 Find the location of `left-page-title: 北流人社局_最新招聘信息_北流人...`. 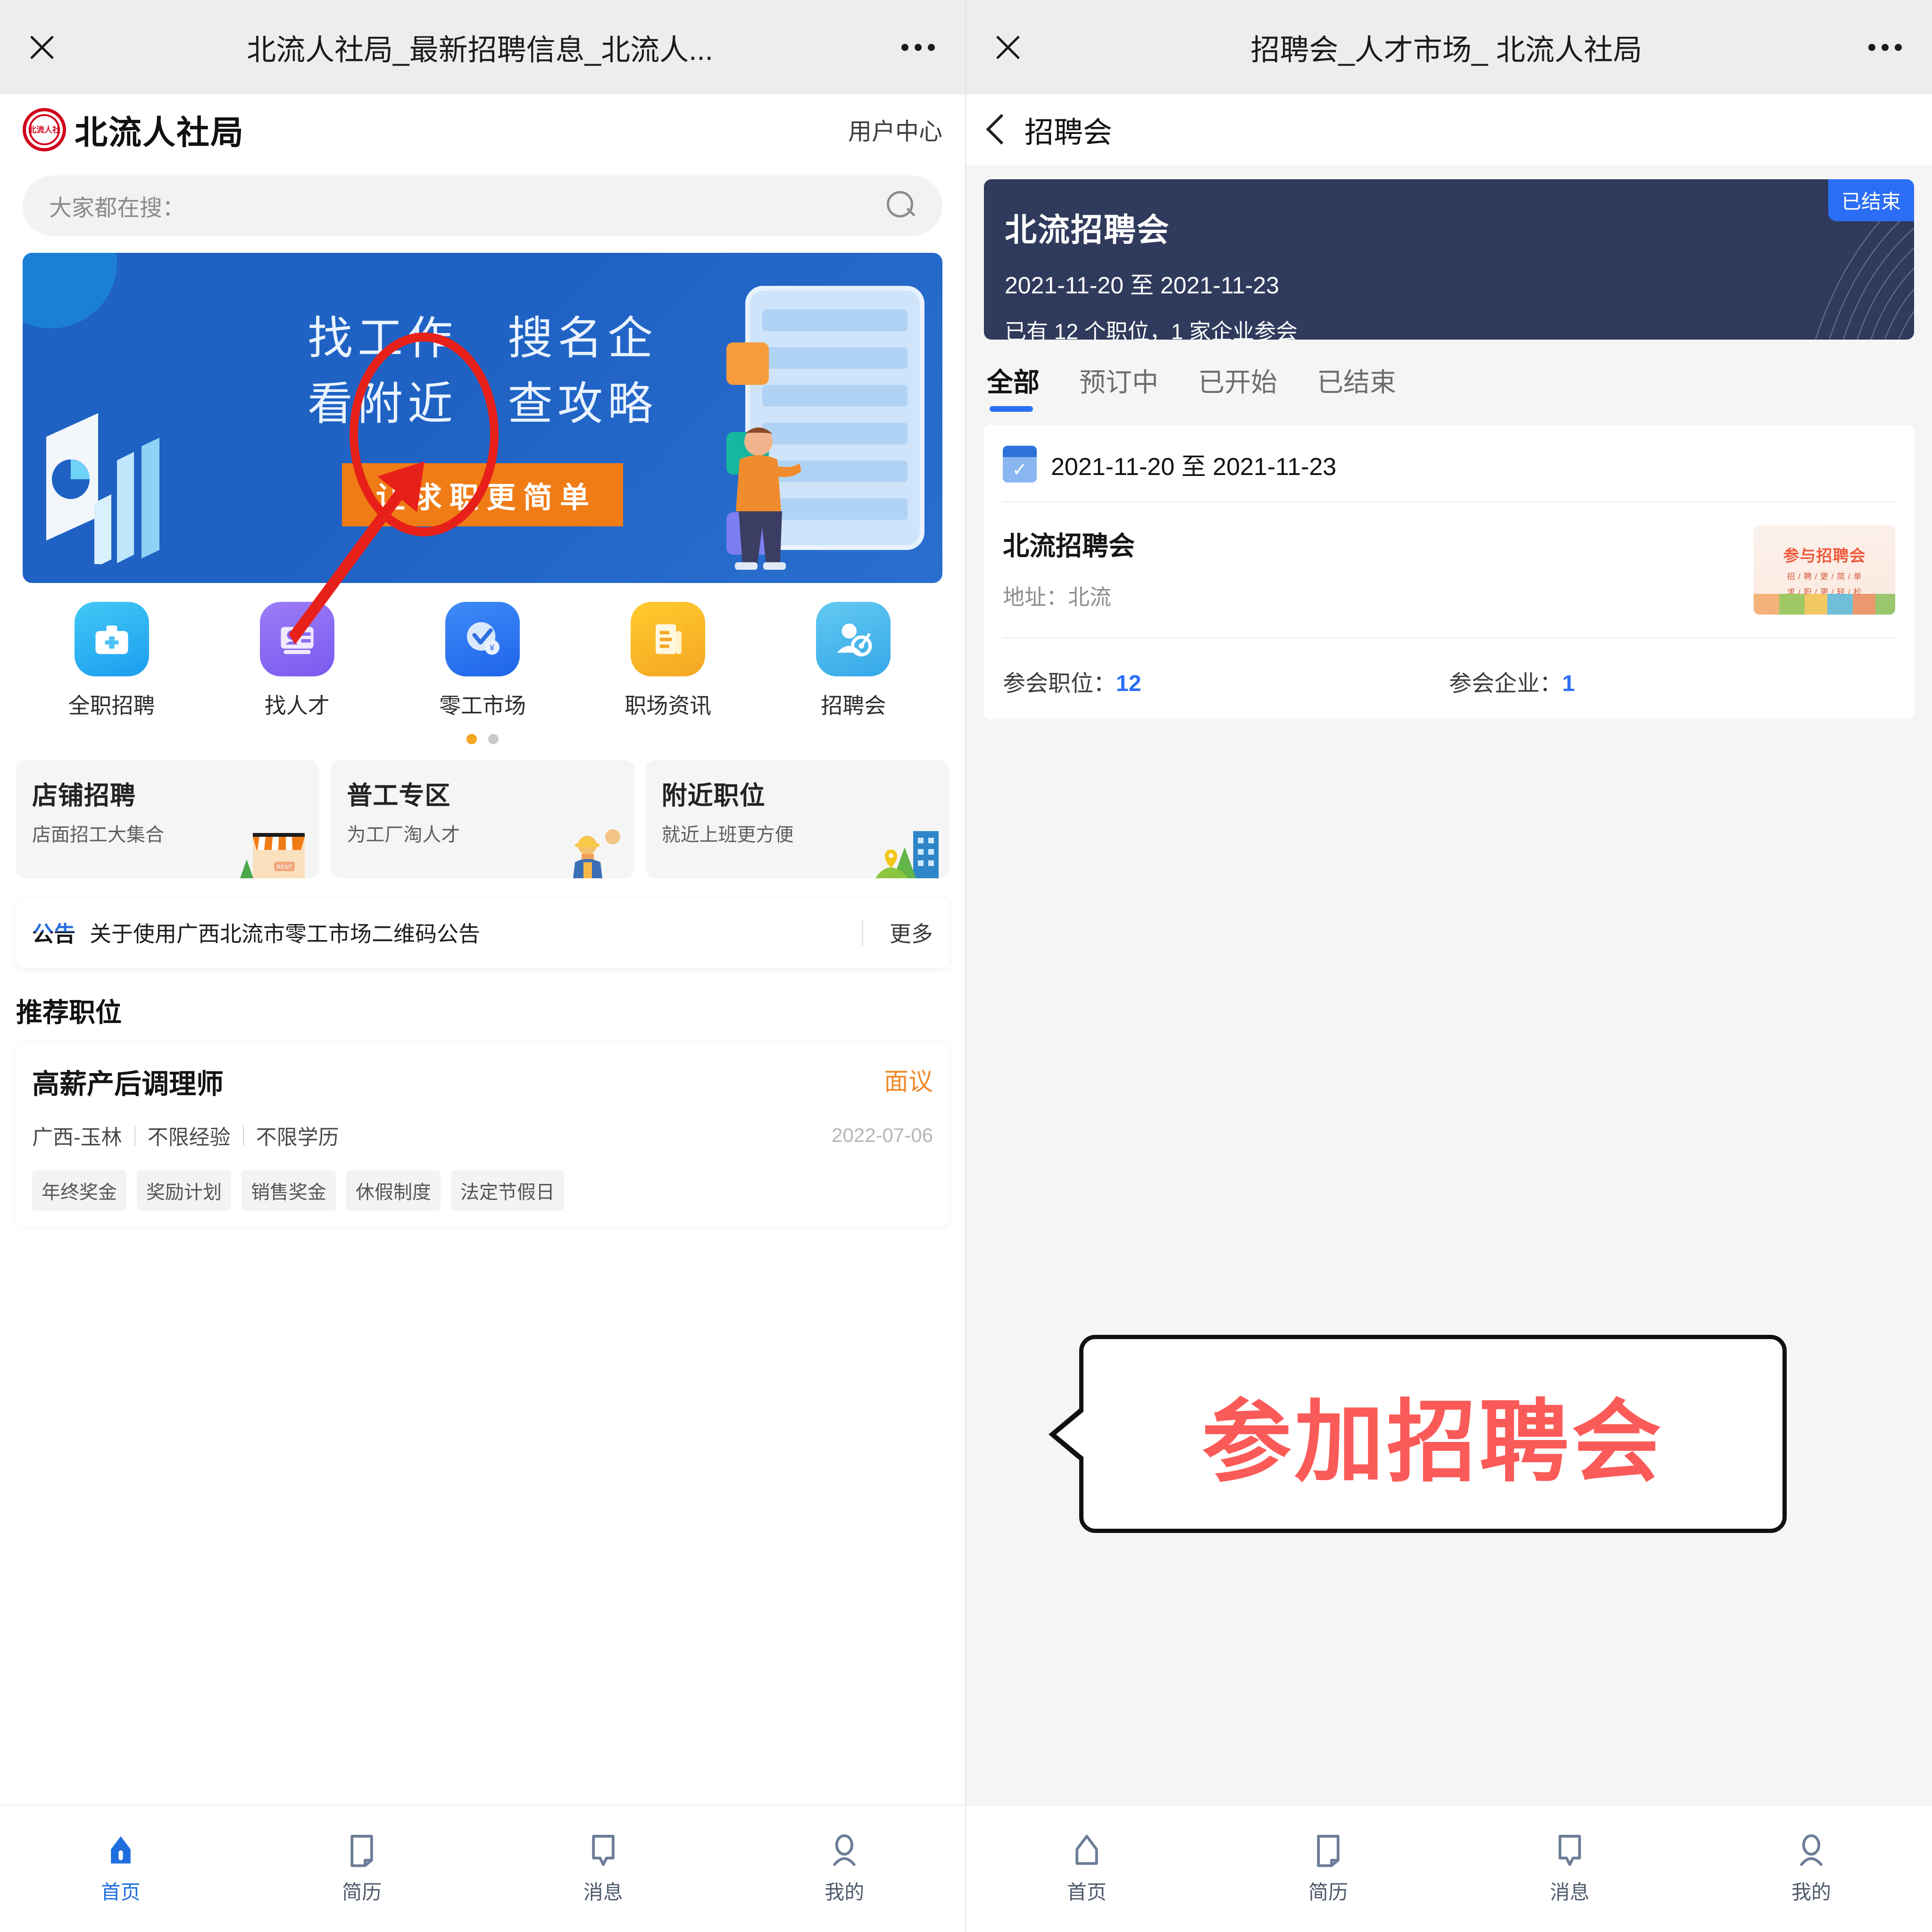

left-page-title: 北流人社局_最新招聘信息_北流人... is located at coordinates (480, 51).